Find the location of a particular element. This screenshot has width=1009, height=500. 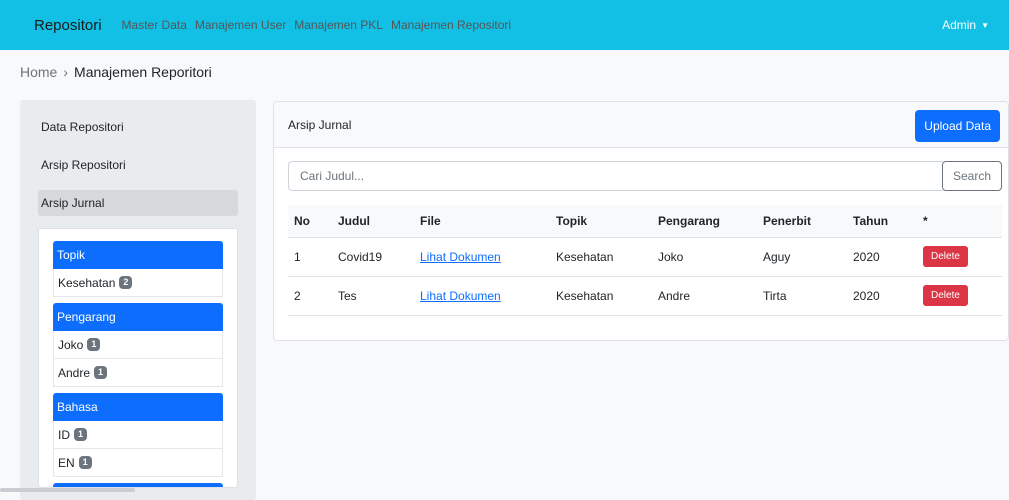

filter-group-pengarang: Pengarang Joko 1 Andre 1 is located at coordinates (138, 345).